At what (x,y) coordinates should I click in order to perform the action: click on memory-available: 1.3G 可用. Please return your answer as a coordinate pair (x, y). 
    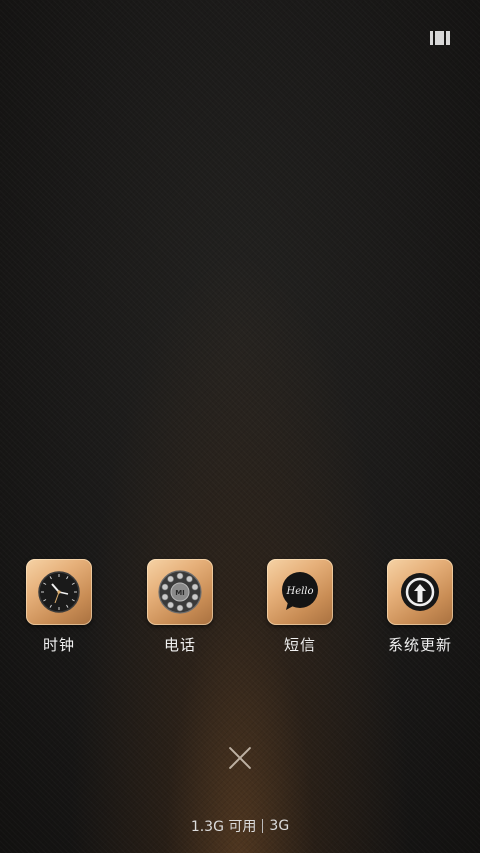
    Looking at the image, I should click on (223, 827).